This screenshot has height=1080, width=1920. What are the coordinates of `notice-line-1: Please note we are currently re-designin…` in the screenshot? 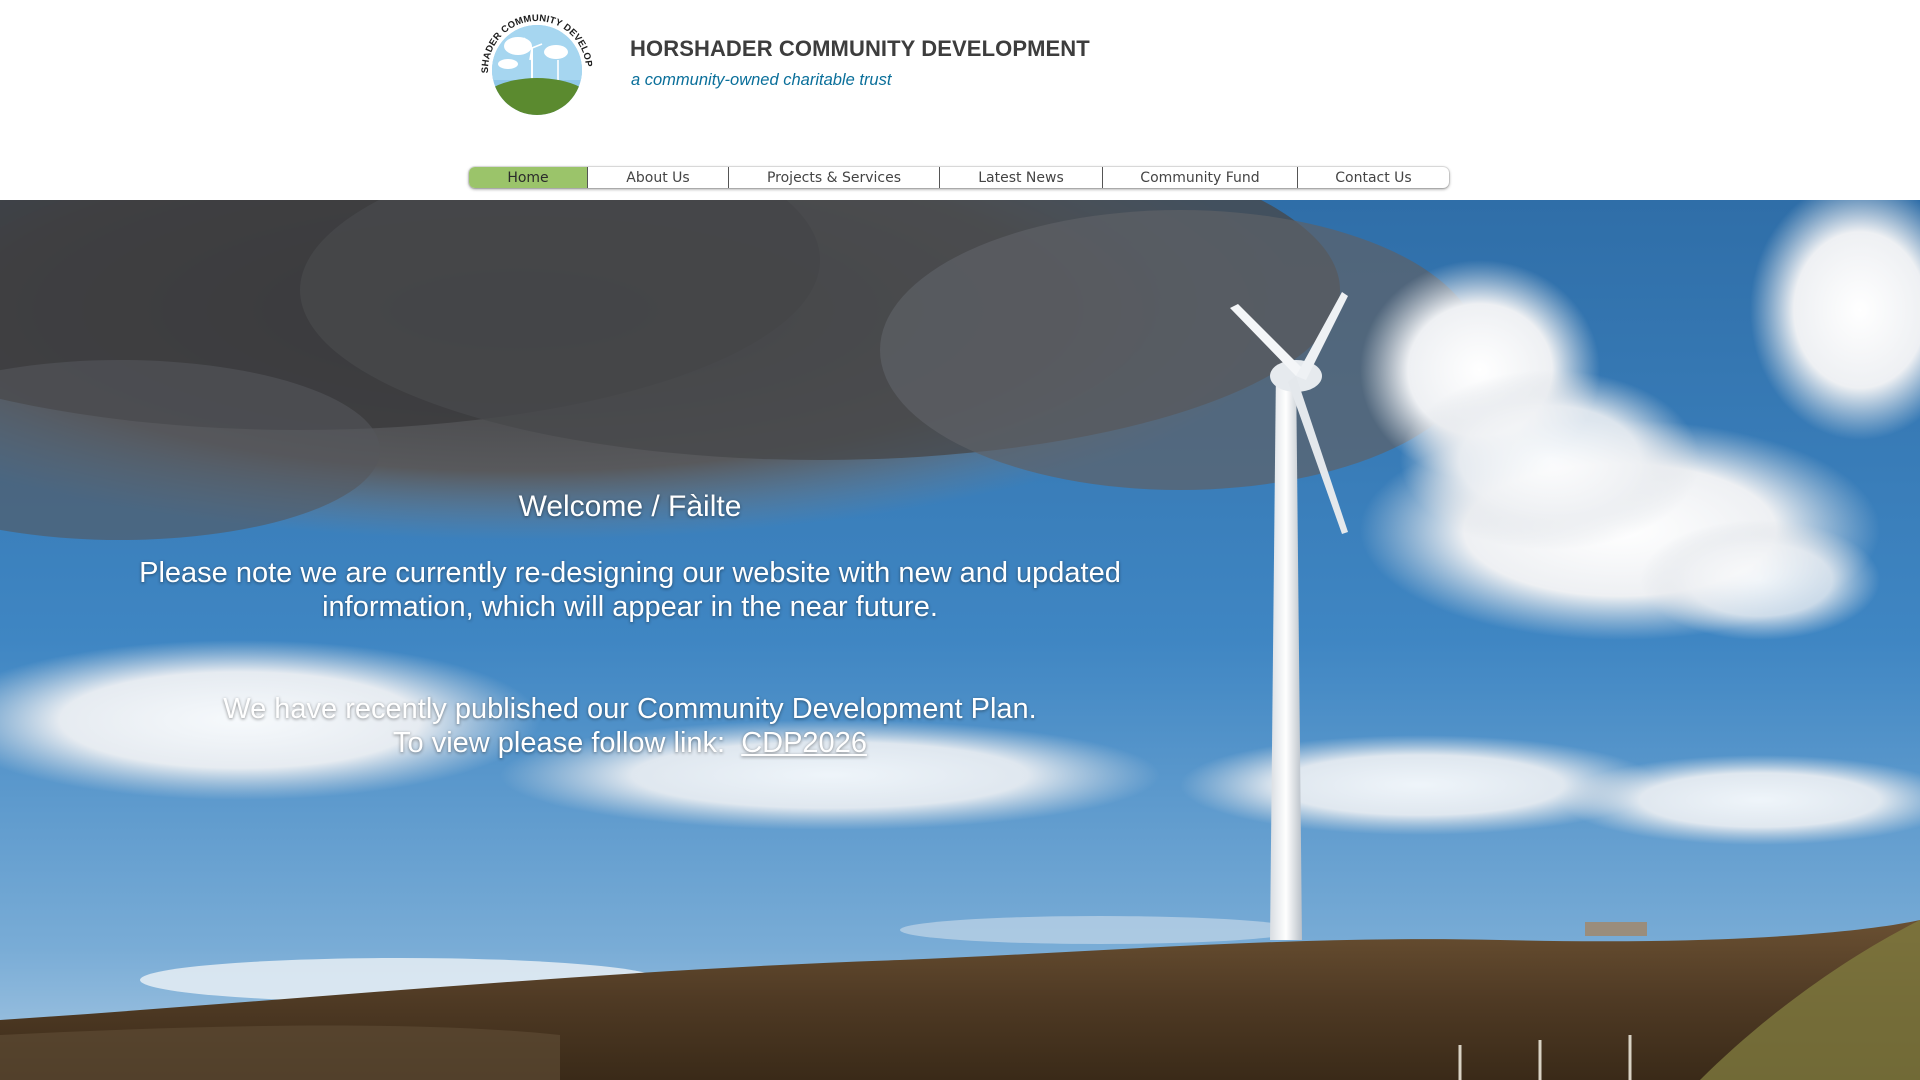 It's located at (630, 573).